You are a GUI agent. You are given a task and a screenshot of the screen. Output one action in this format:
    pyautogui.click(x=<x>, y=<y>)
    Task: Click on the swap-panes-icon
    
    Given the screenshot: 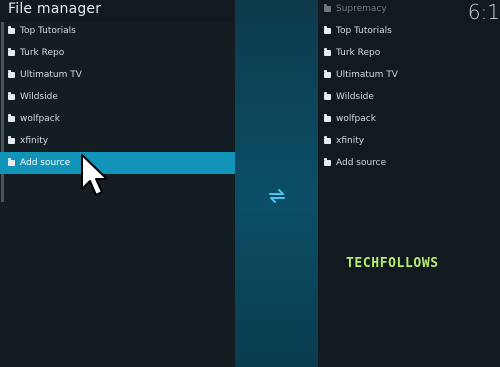 What is the action you would take?
    pyautogui.click(x=277, y=196)
    